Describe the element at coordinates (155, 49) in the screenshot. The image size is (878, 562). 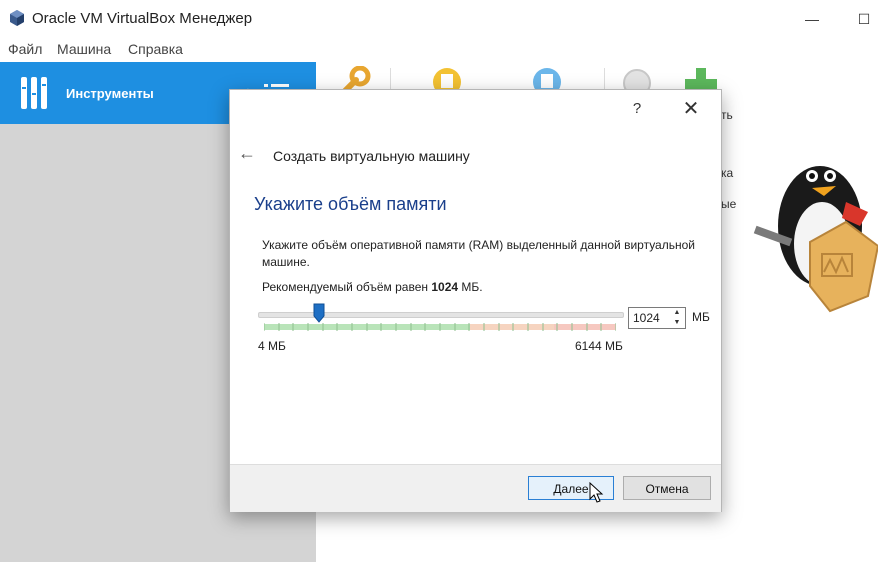
I see `menu-help: Справка` at that location.